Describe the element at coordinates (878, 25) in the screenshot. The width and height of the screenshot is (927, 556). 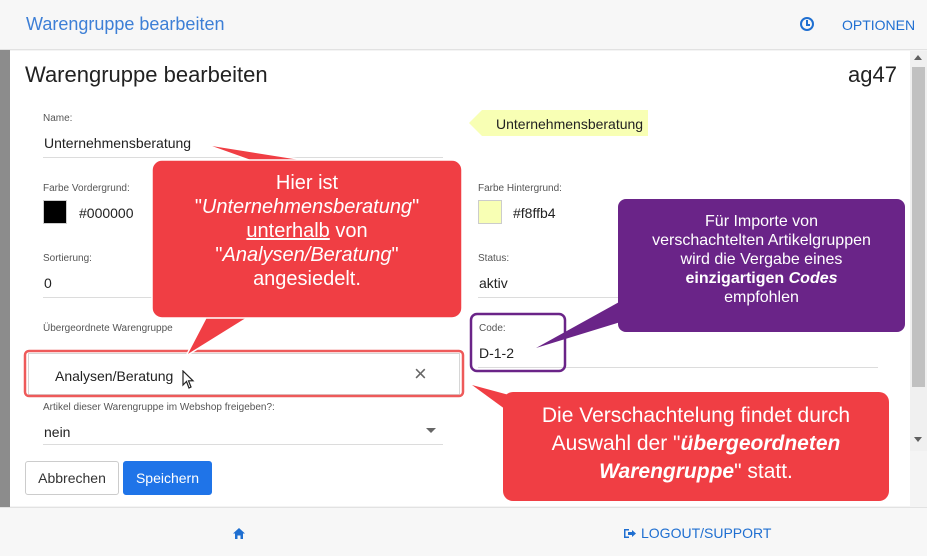
I see `options-link: OPTIONEN` at that location.